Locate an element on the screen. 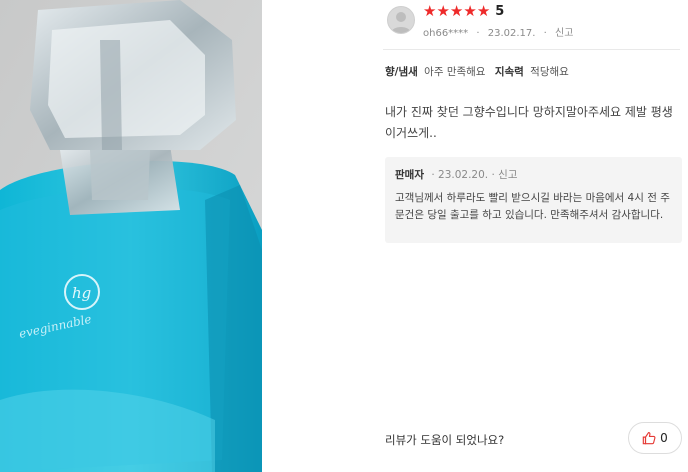 The width and height of the screenshot is (688, 472). like-button: 0 is located at coordinates (655, 438).